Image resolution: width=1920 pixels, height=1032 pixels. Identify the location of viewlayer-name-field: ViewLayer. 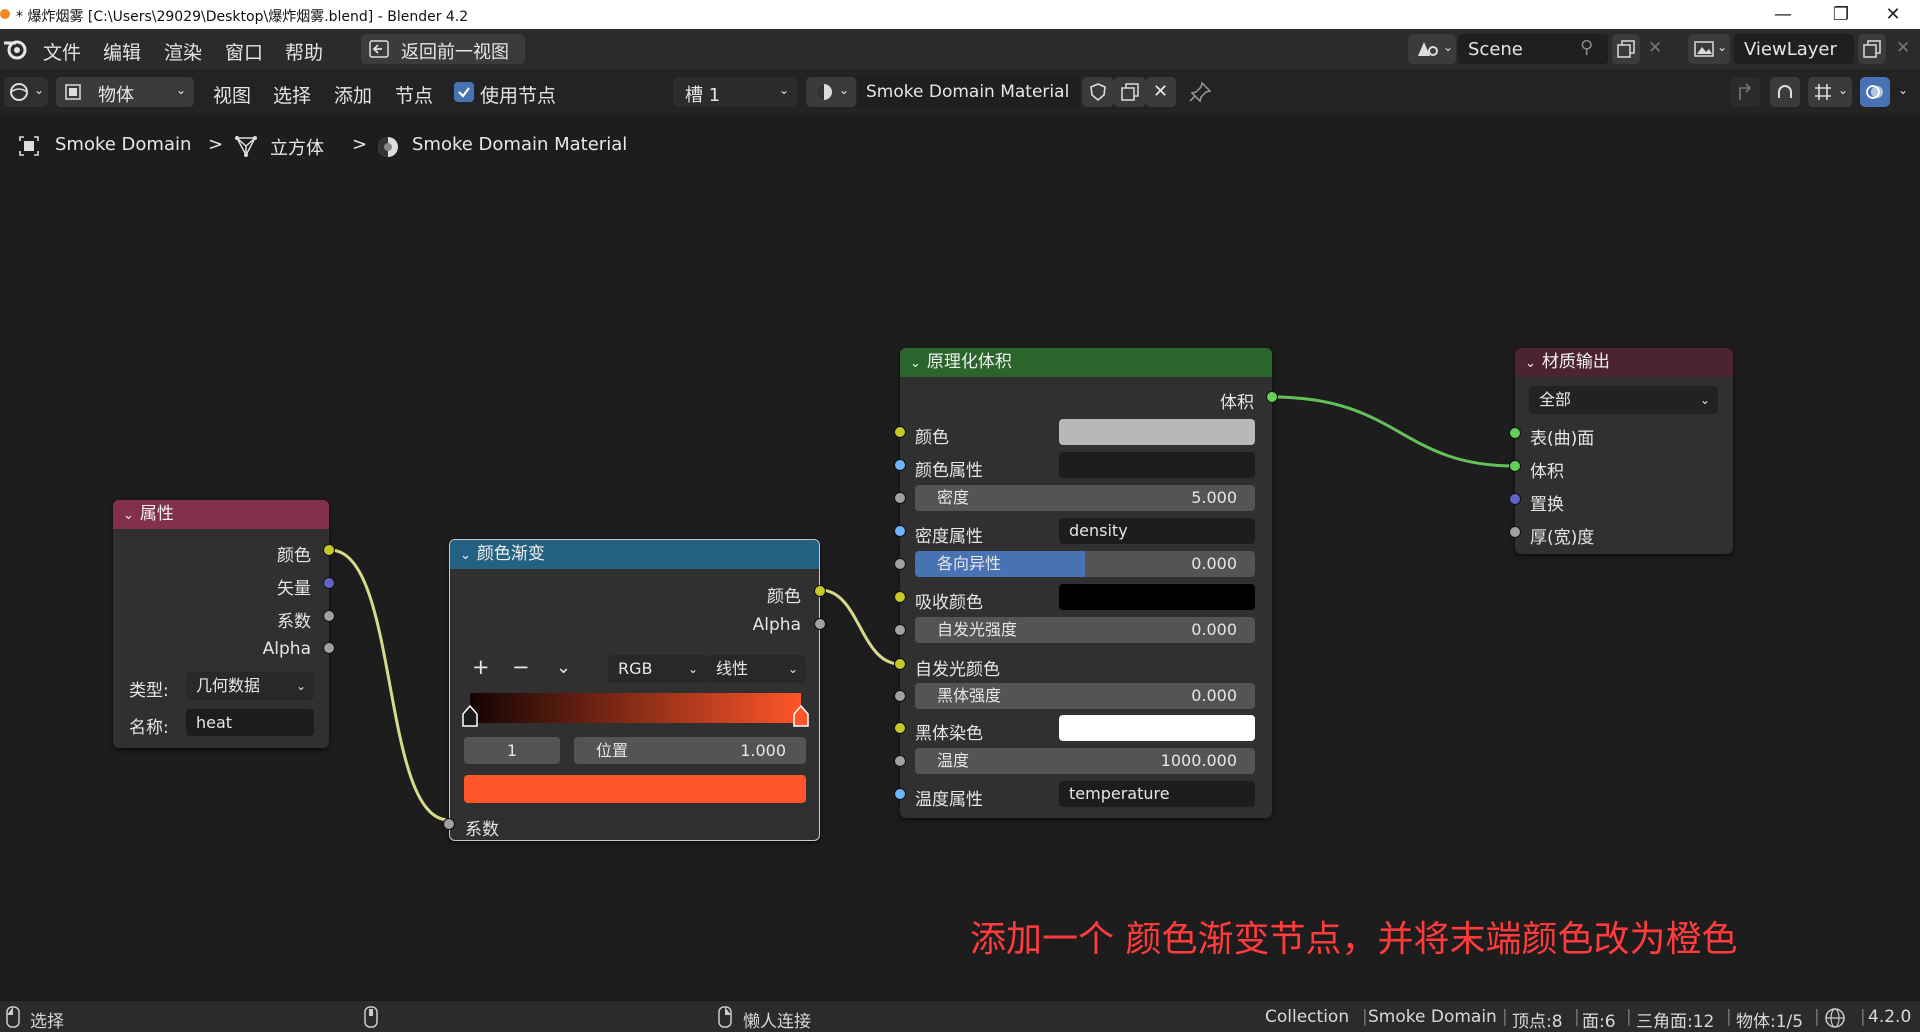
(1794, 49).